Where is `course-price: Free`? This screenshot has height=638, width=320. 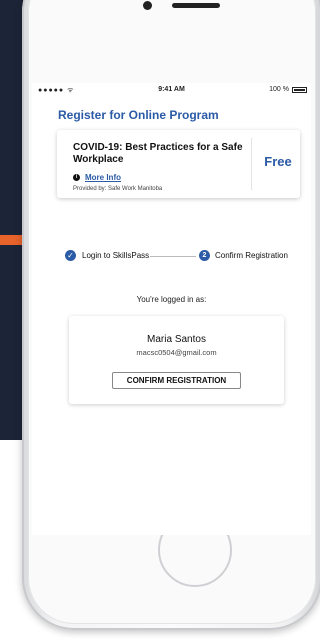 course-price: Free is located at coordinates (278, 161).